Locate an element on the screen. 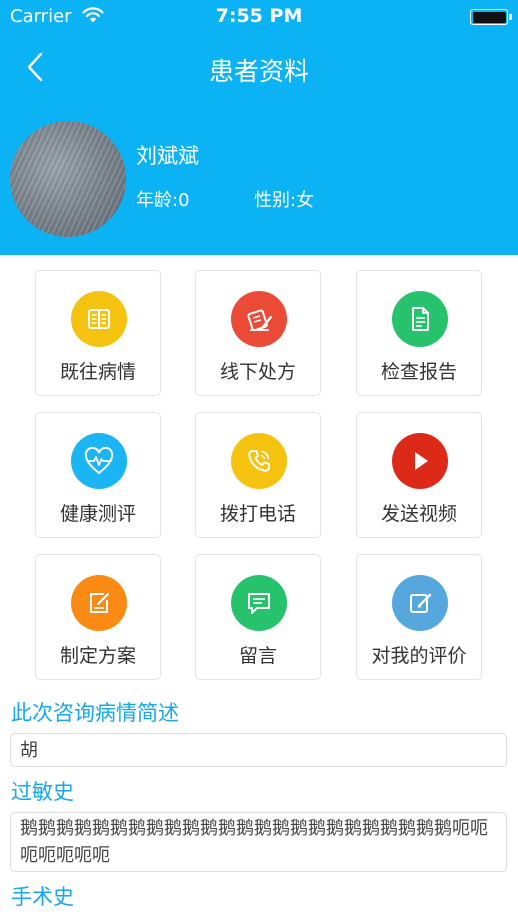  review-icon is located at coordinates (420, 603).